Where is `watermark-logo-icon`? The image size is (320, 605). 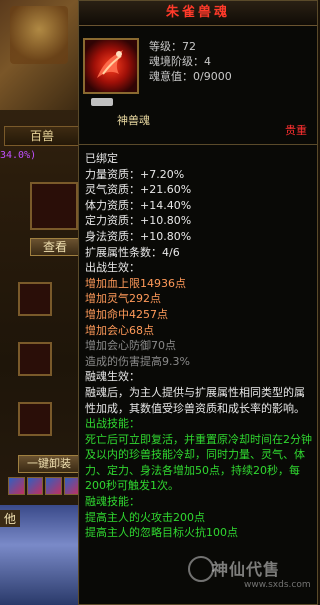 watermark-logo-icon is located at coordinates (201, 569).